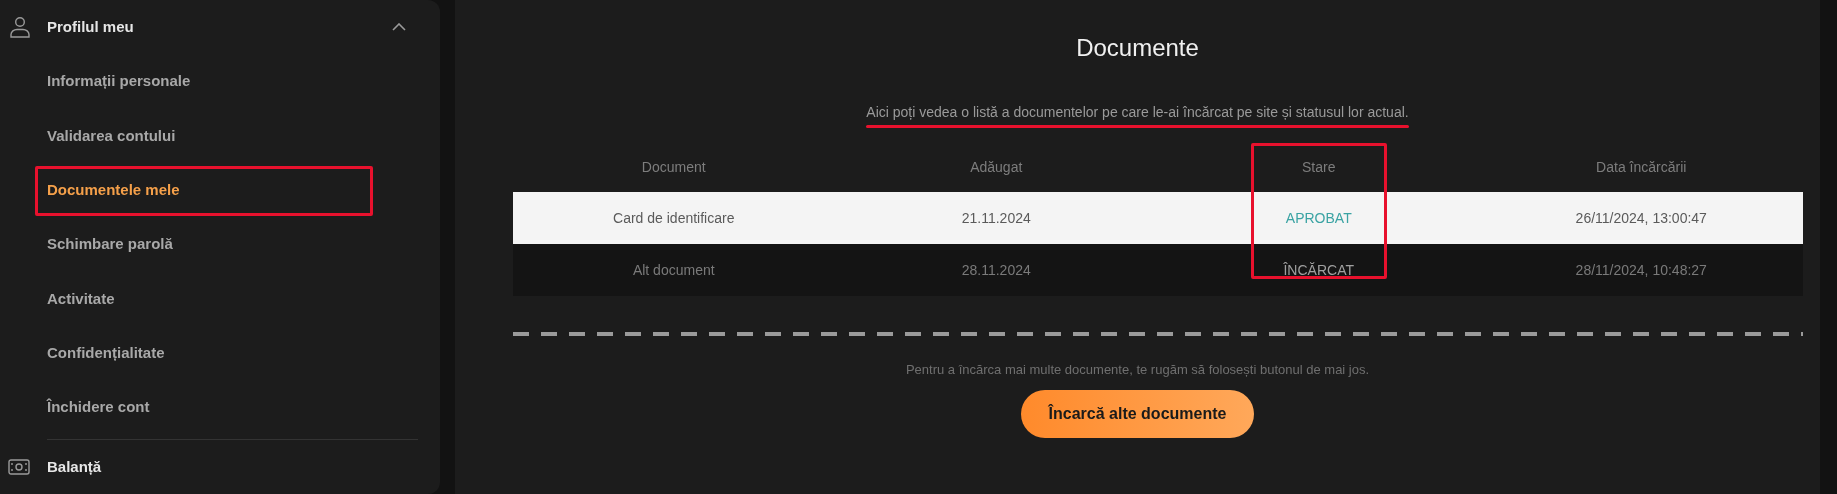 This screenshot has height=494, width=1837. Describe the element at coordinates (1641, 167) in the screenshot. I see `column-header: Data încărcării` at that location.